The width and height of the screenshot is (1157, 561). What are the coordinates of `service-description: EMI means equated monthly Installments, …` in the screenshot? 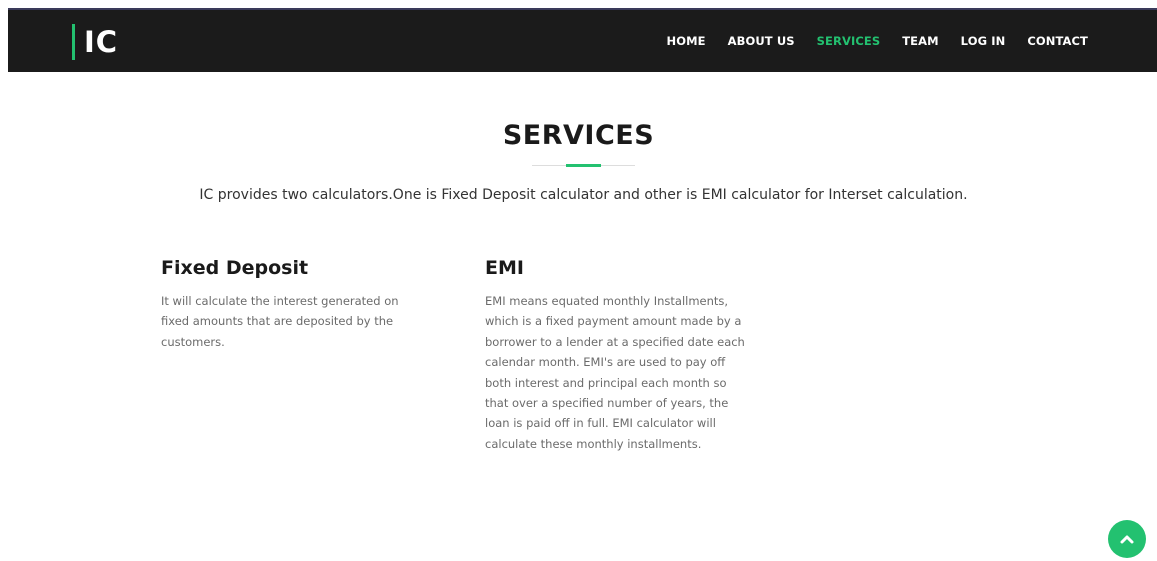 It's located at (615, 372).